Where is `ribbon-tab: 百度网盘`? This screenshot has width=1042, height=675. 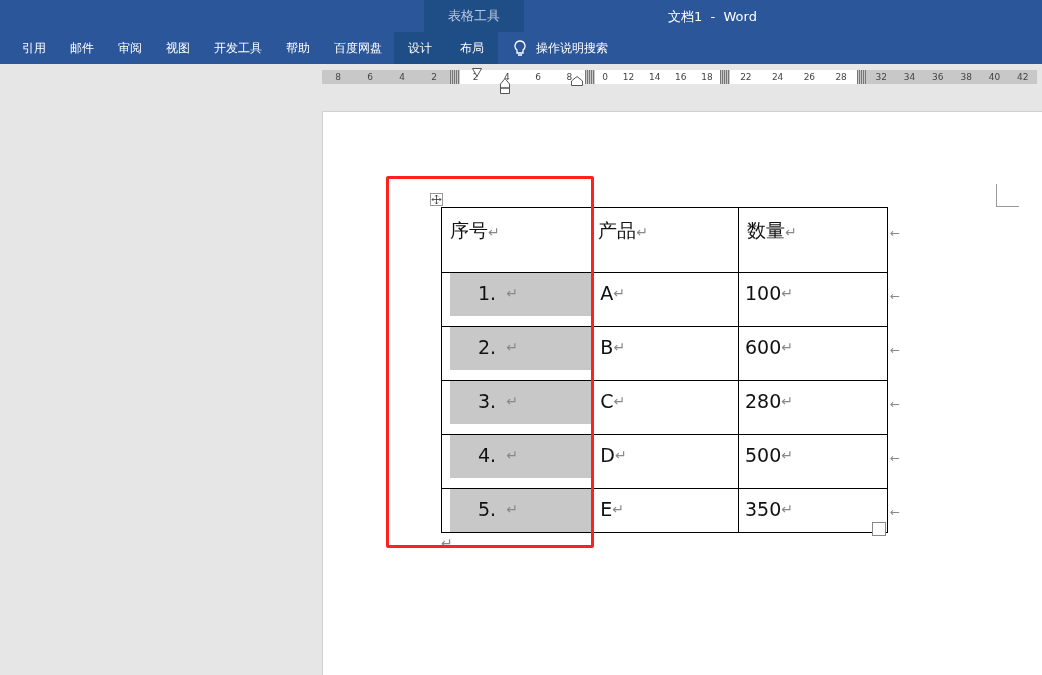 ribbon-tab: 百度网盘 is located at coordinates (358, 48).